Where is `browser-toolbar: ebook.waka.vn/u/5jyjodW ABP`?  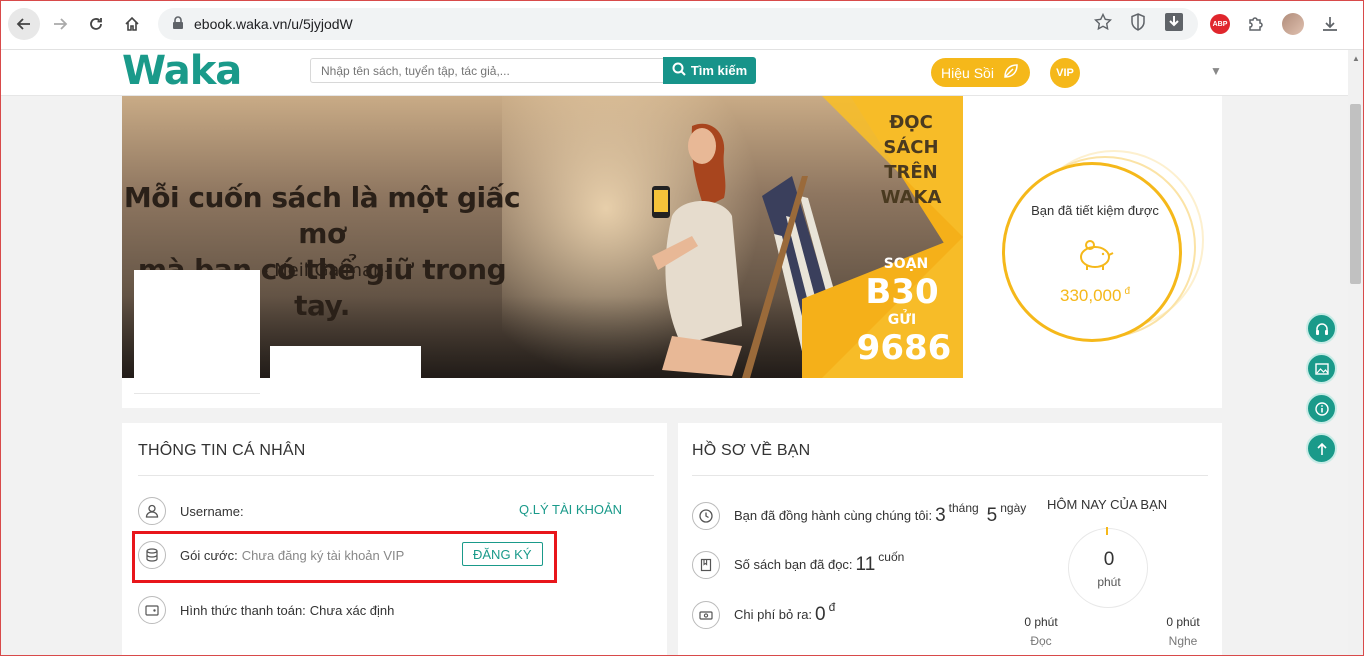
browser-toolbar: ebook.waka.vn/u/5jyjodW ABP is located at coordinates (682, 25).